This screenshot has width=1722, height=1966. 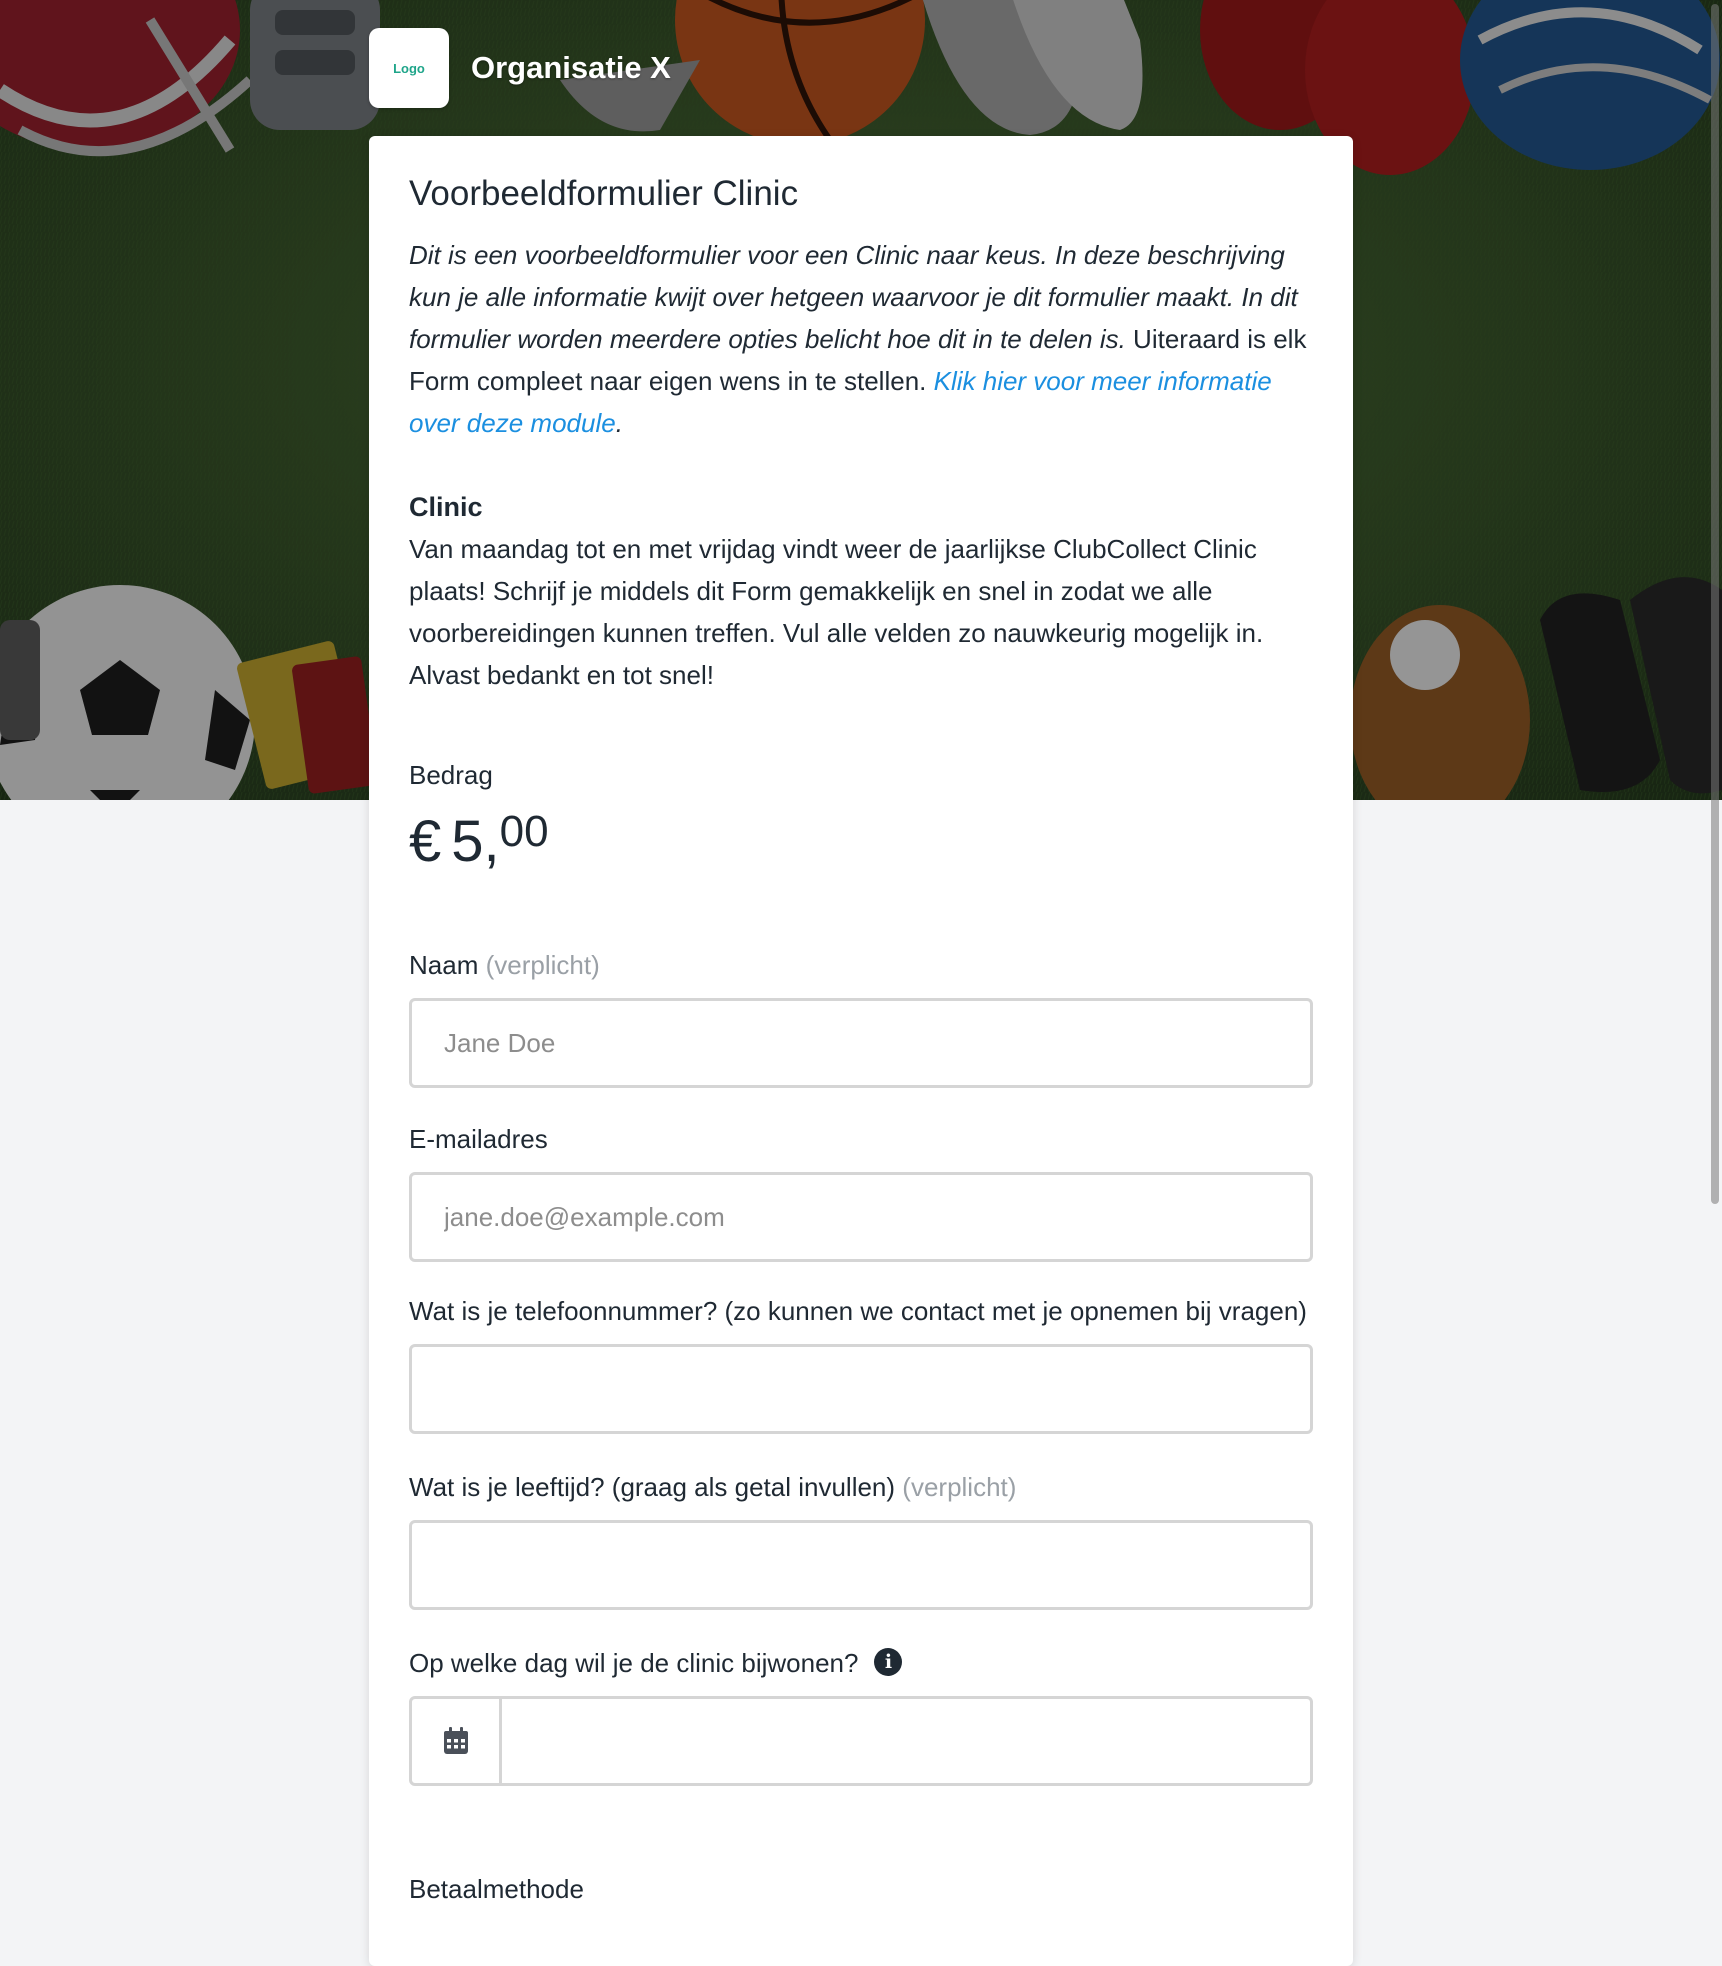 I want to click on date-label: Op welke dag wil je de clinic bijwonen? i, so click(x=861, y=1663).